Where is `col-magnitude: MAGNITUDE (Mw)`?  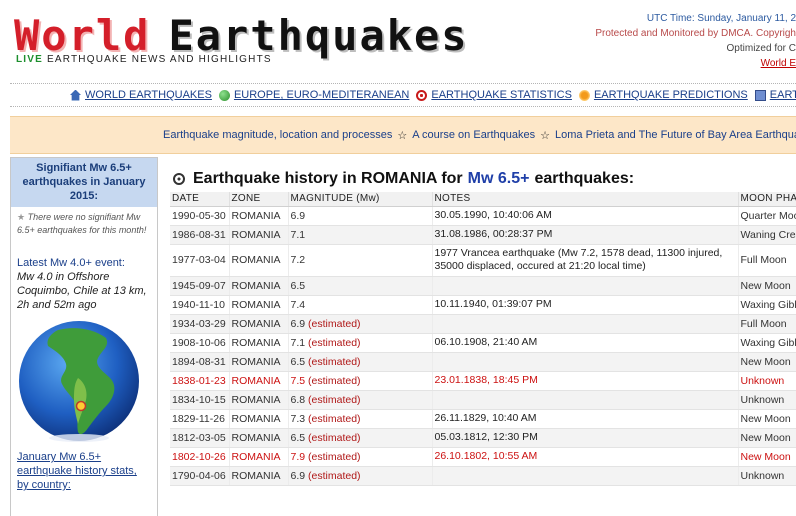 col-magnitude: MAGNITUDE (Mw) is located at coordinates (360, 199).